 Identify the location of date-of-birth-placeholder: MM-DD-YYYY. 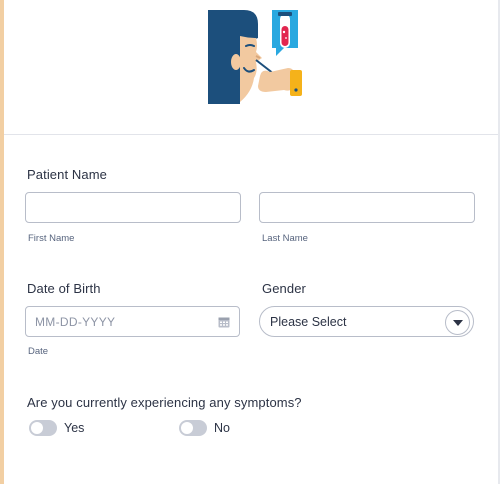
(75, 322).